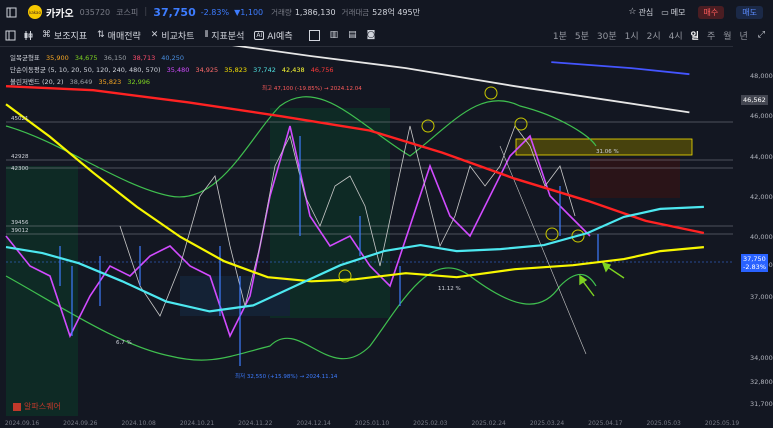  I want to click on legend-value: 35,900, so click(57, 58).